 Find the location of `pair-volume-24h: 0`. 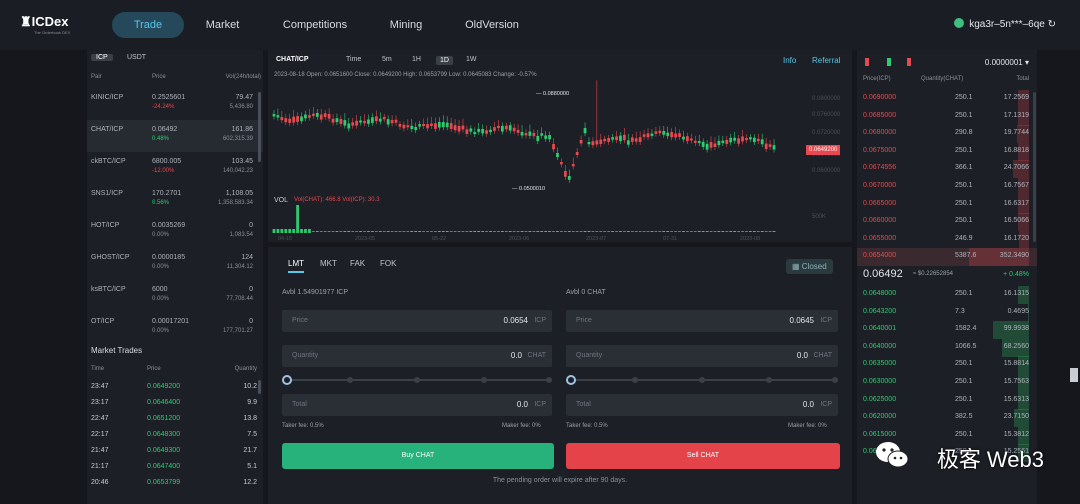

pair-volume-24h: 0 is located at coordinates (251, 289).